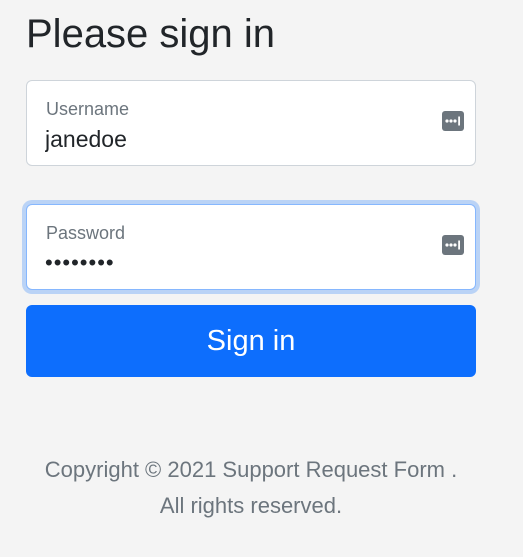 This screenshot has height=557, width=523. What do you see at coordinates (235, 263) in the screenshot?
I see `password-input` at bounding box center [235, 263].